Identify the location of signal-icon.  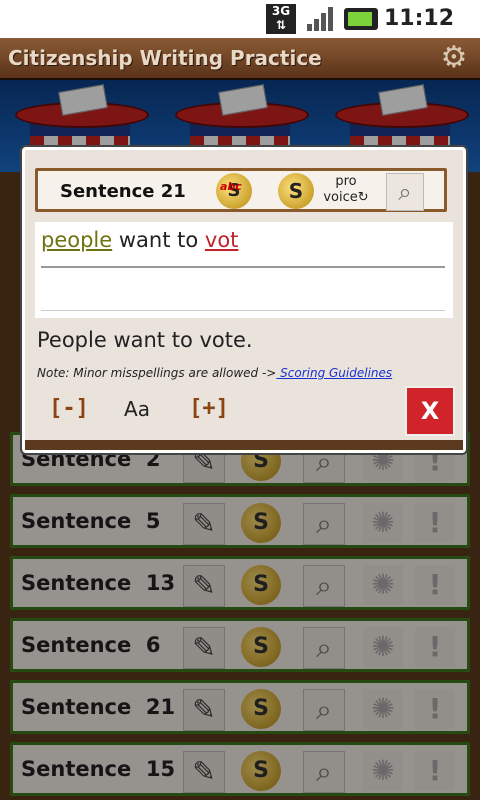
(320, 19).